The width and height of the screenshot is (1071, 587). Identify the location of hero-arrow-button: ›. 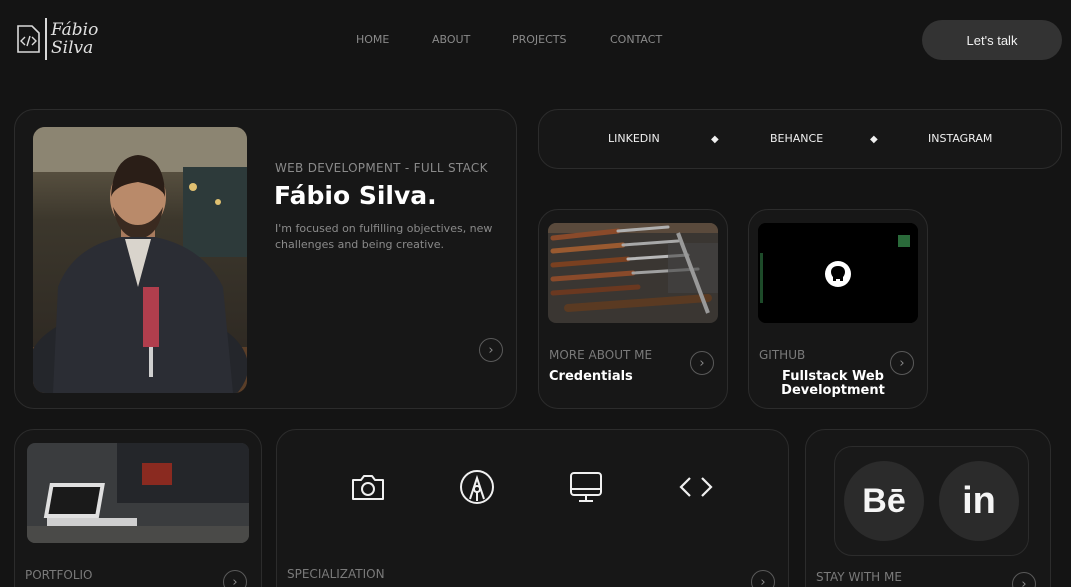
(491, 350).